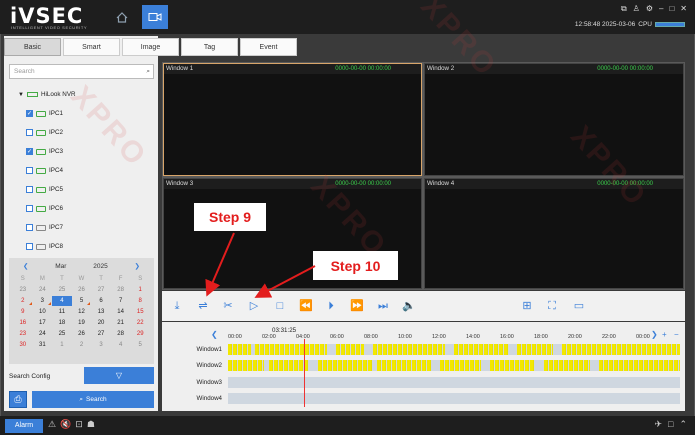  I want to click on tab-event: Event, so click(268, 47).